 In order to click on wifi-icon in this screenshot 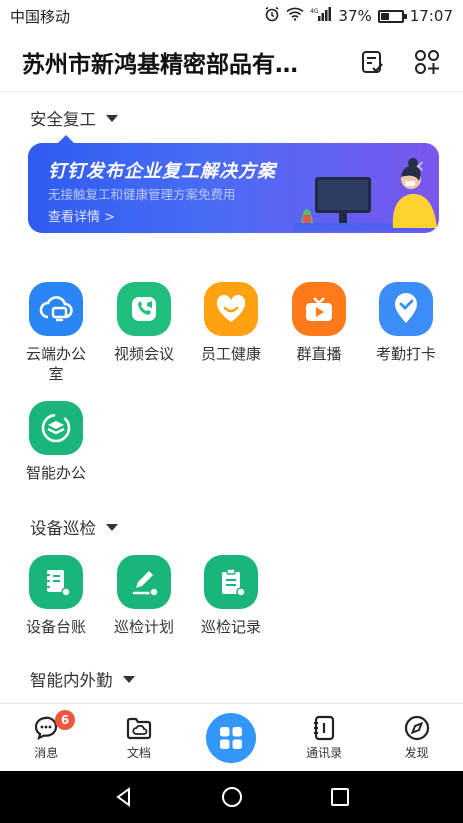, I will do `click(295, 16)`.